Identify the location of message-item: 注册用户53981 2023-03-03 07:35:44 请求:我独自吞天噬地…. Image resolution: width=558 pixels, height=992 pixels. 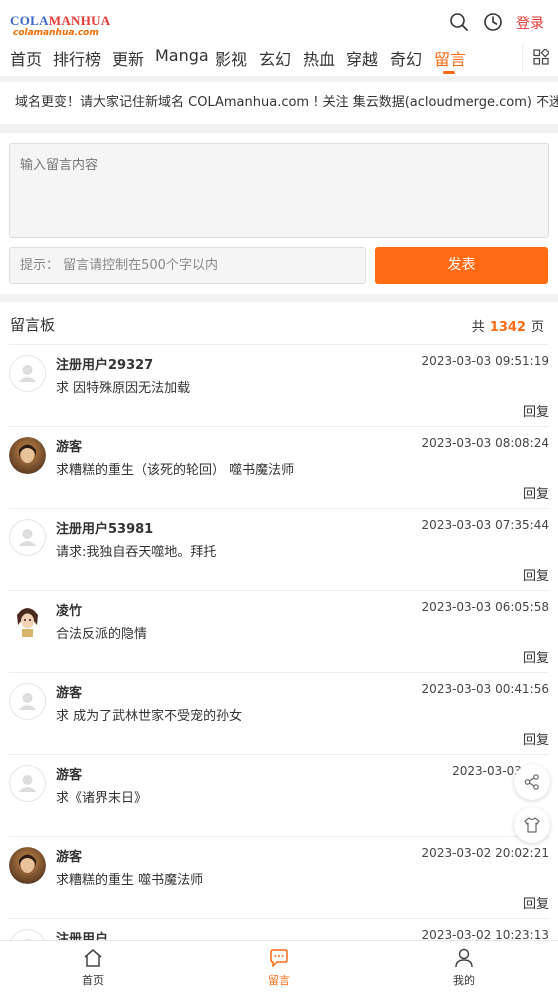
(279, 549).